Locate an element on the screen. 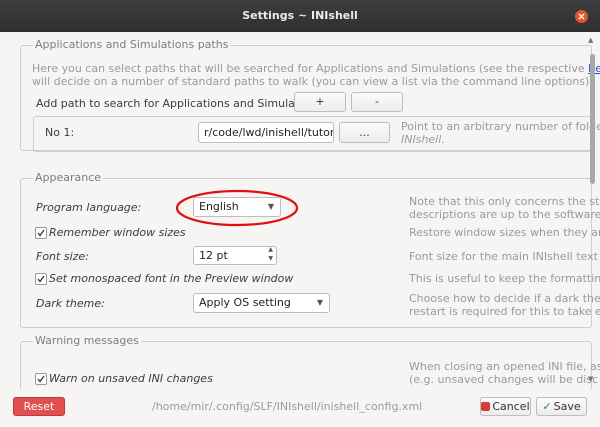  warn-unsaved-checkbox is located at coordinates (41, 379).